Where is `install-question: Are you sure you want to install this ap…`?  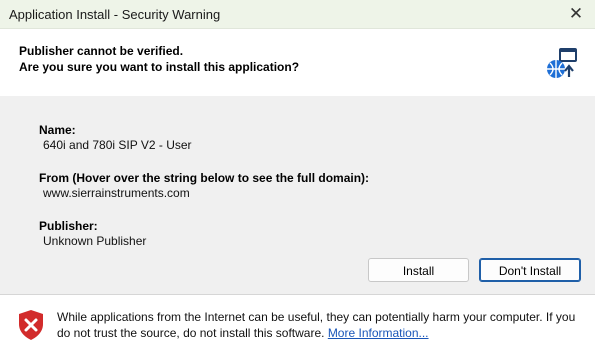
install-question: Are you sure you want to install this ap… is located at coordinates (159, 67).